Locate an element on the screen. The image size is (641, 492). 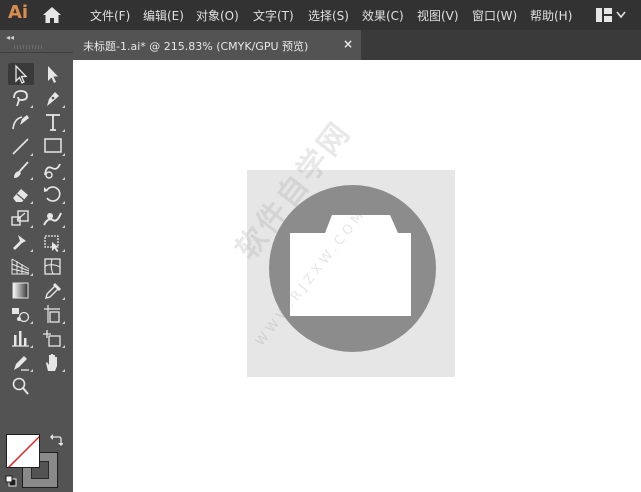
pen-tool-icon is located at coordinates (53, 98).